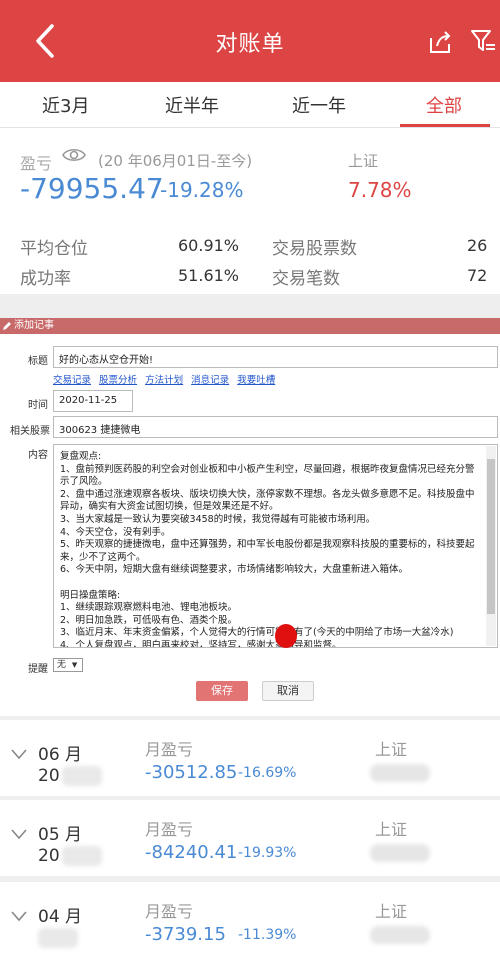 This screenshot has width=500, height=960. Describe the element at coordinates (30, 431) in the screenshot. I see `stock-field-label: 相关股票` at that location.